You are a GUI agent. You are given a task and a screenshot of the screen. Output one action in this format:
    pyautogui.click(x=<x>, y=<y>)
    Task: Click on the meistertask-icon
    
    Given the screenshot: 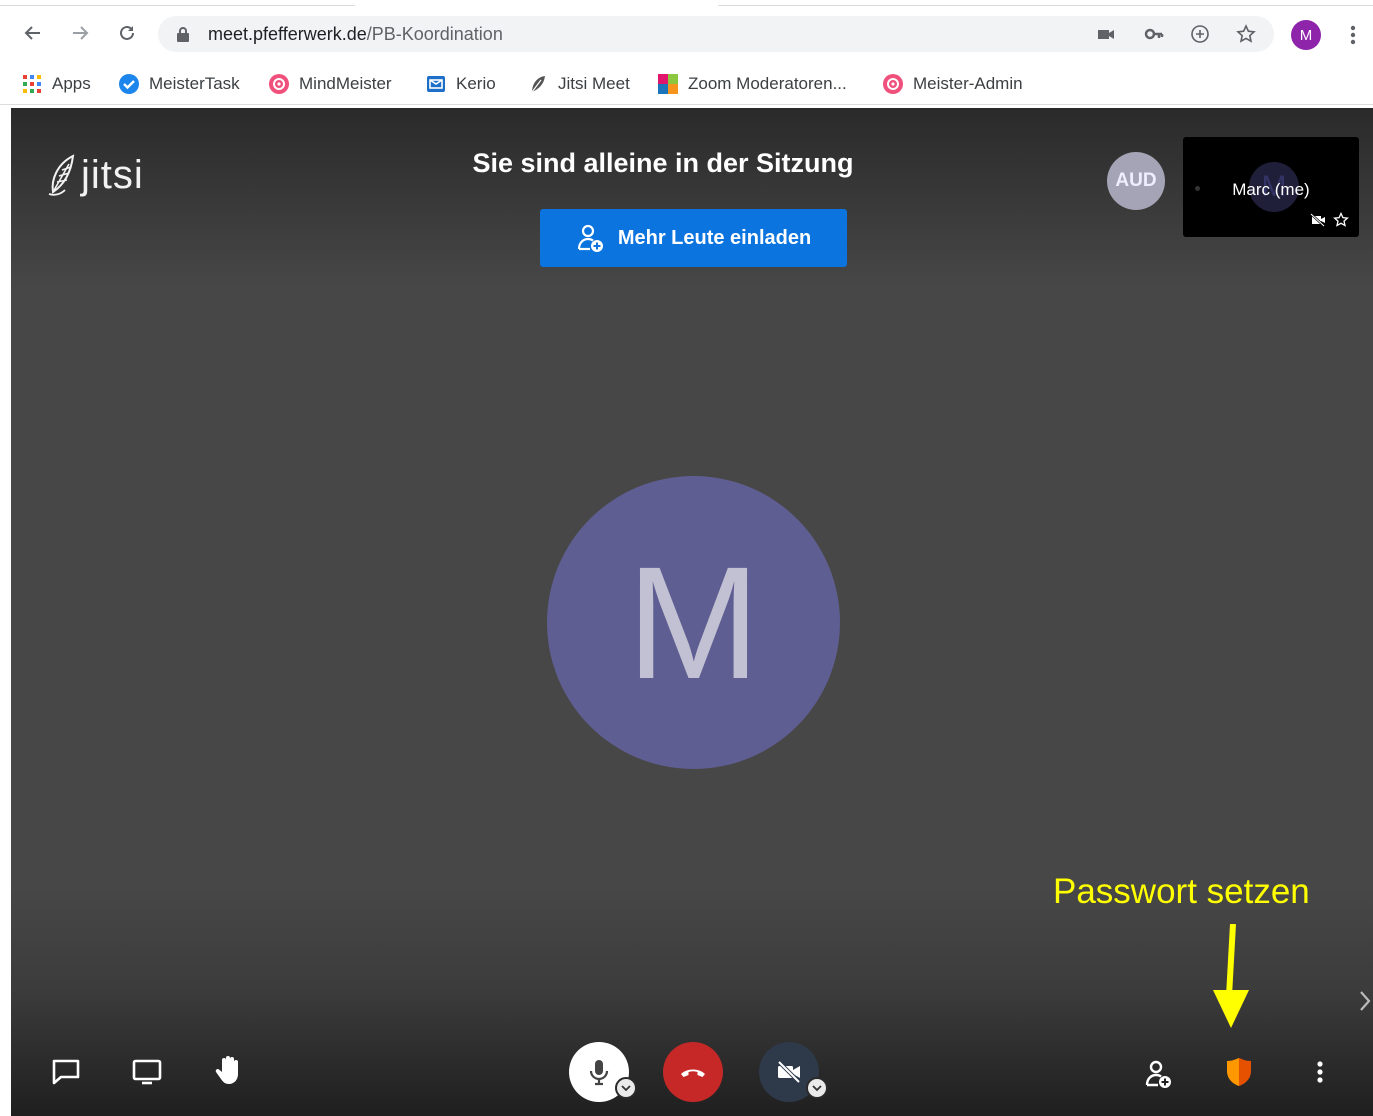 What is the action you would take?
    pyautogui.click(x=129, y=84)
    